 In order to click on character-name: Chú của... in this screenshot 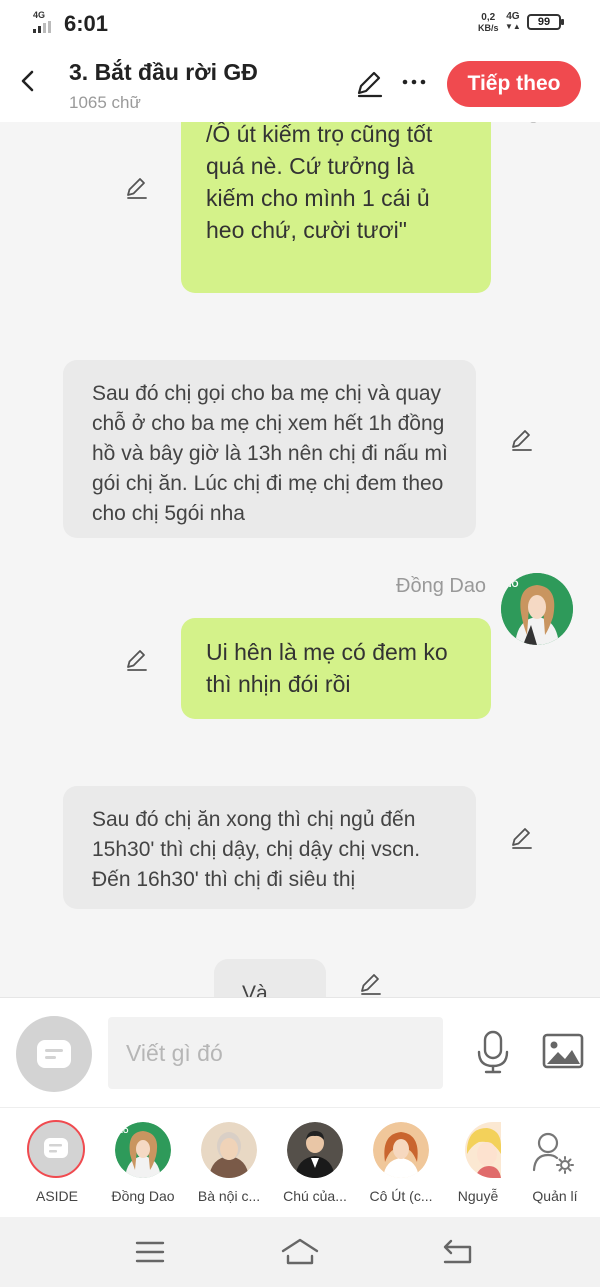, I will do `click(315, 1196)`.